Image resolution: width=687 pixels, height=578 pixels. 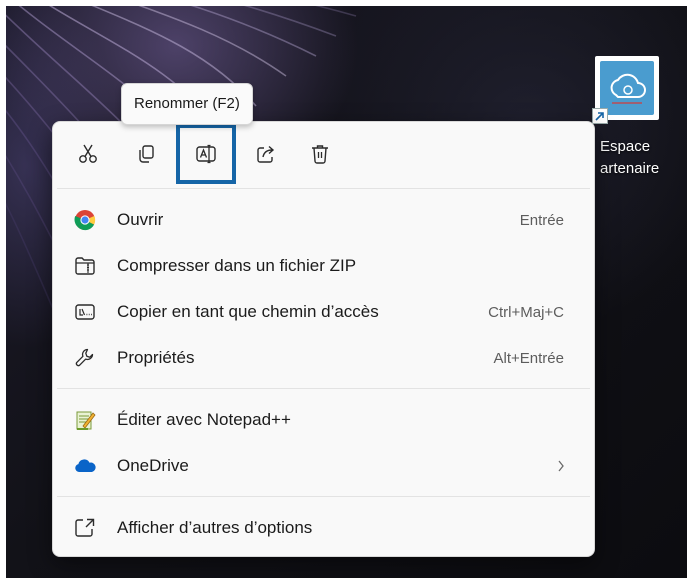 I want to click on rename-button, so click(x=206, y=154).